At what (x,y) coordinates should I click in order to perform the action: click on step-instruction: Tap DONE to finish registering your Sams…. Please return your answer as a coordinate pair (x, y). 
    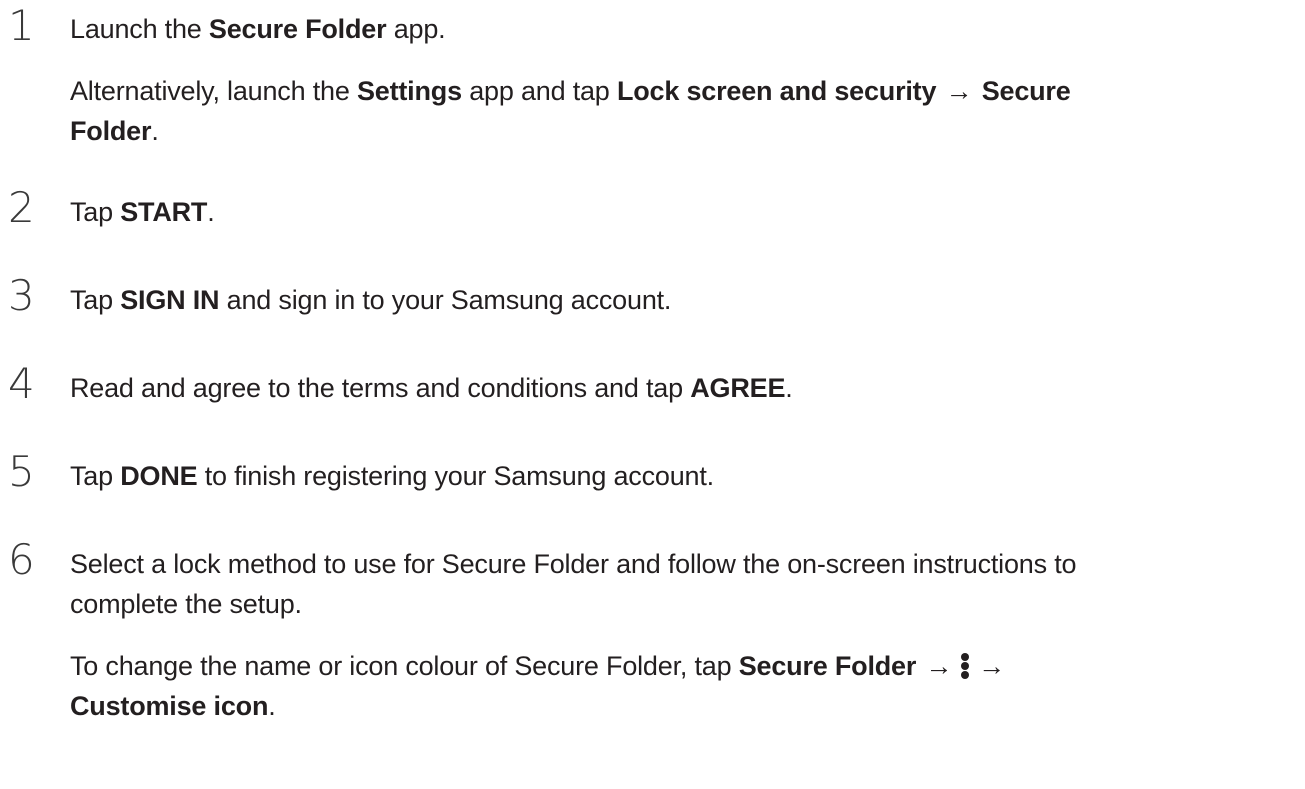
    Looking at the image, I should click on (392, 476).